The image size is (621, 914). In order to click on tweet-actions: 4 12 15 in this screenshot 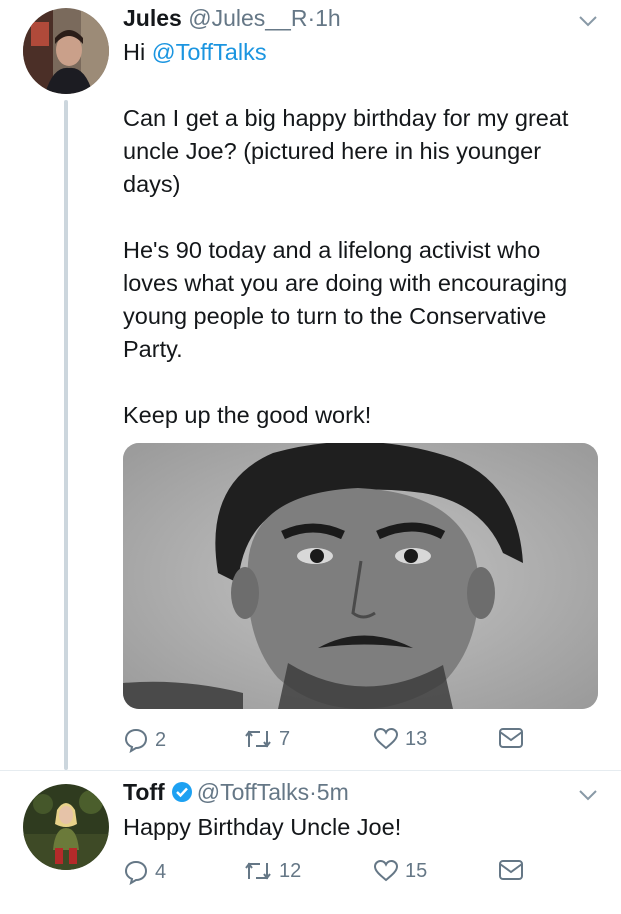, I will do `click(333, 875)`.